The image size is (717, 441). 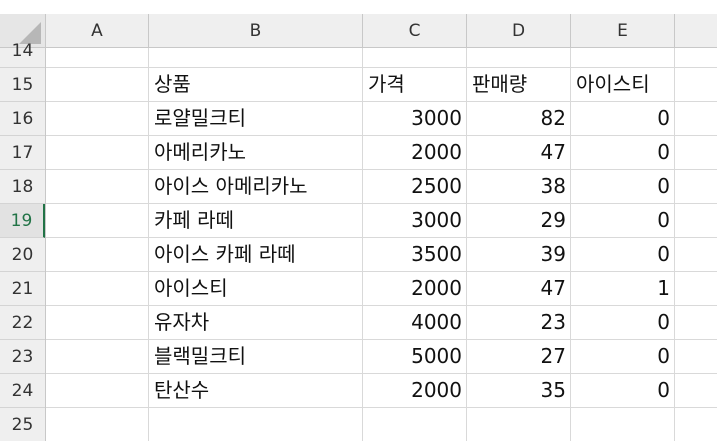 What do you see at coordinates (415, 322) in the screenshot?
I see `cell-c22: 4000` at bounding box center [415, 322].